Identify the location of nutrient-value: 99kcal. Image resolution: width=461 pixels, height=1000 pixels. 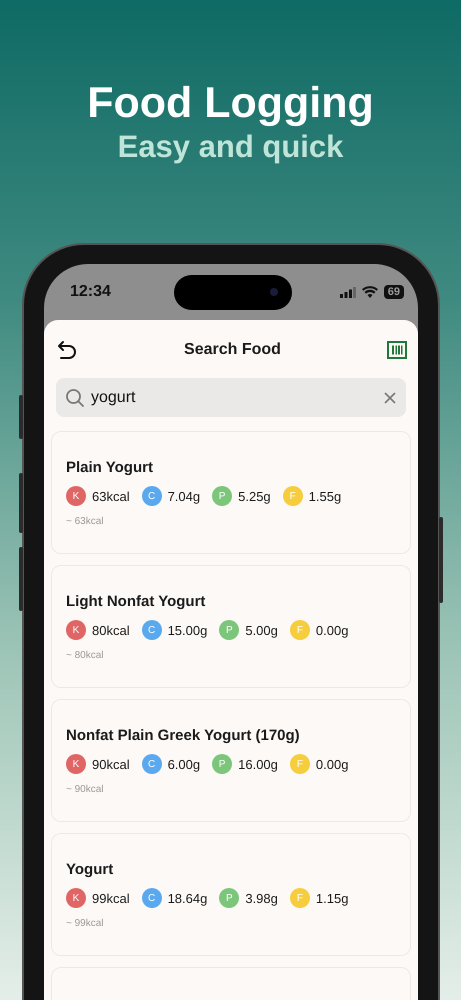
(111, 898).